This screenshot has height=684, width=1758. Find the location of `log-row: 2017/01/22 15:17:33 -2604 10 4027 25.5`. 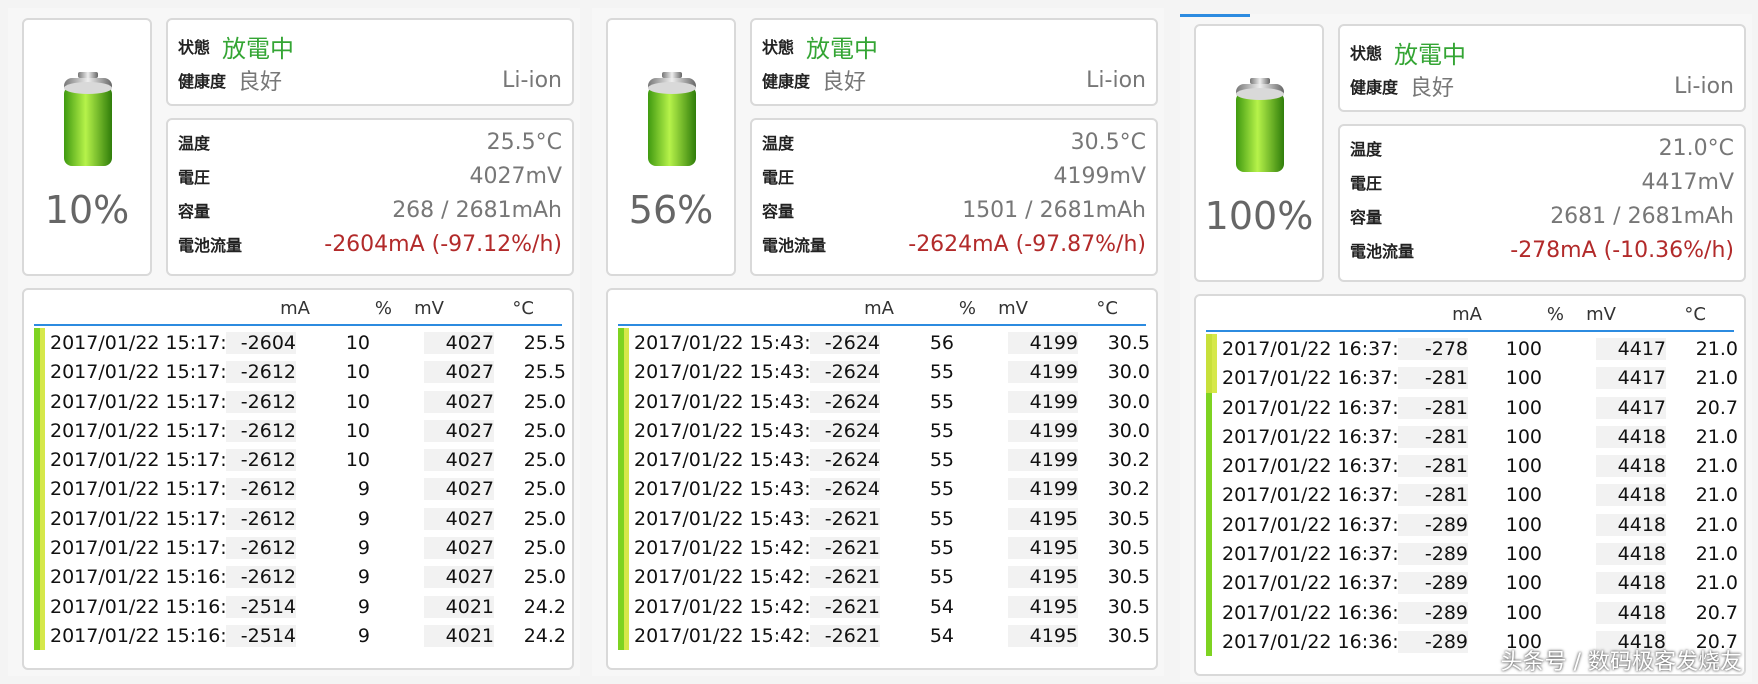

log-row: 2017/01/22 15:17:33 -2604 10 4027 25.5 is located at coordinates (300, 343).